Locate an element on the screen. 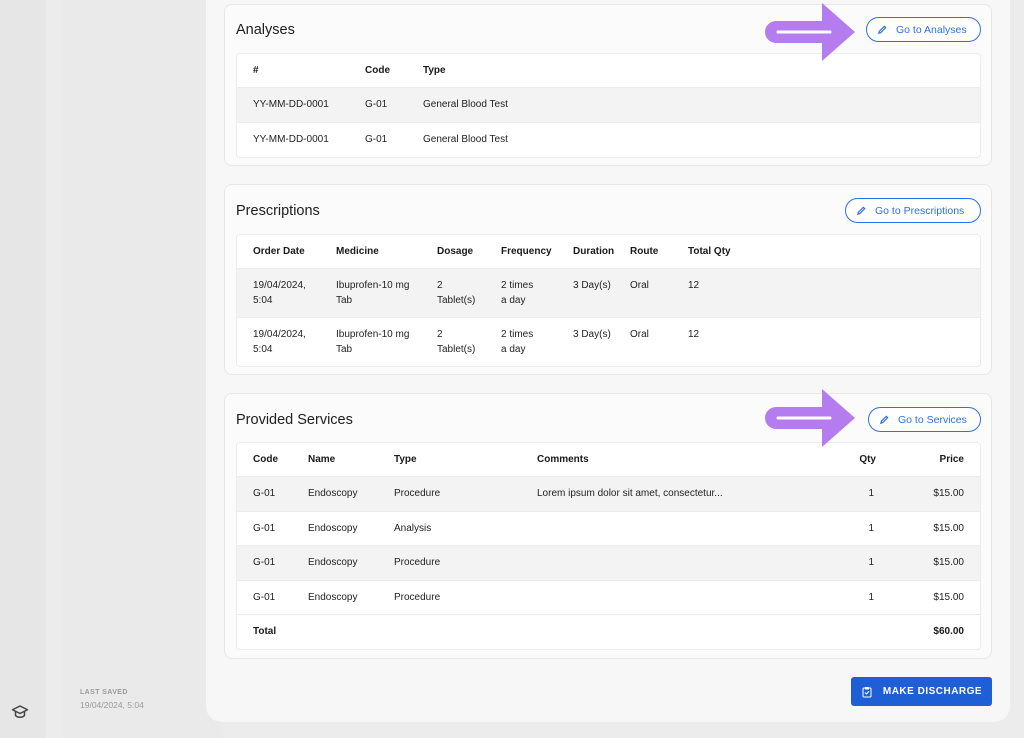 This screenshot has width=1024, height=738. analyses-title: Analyses is located at coordinates (265, 30).